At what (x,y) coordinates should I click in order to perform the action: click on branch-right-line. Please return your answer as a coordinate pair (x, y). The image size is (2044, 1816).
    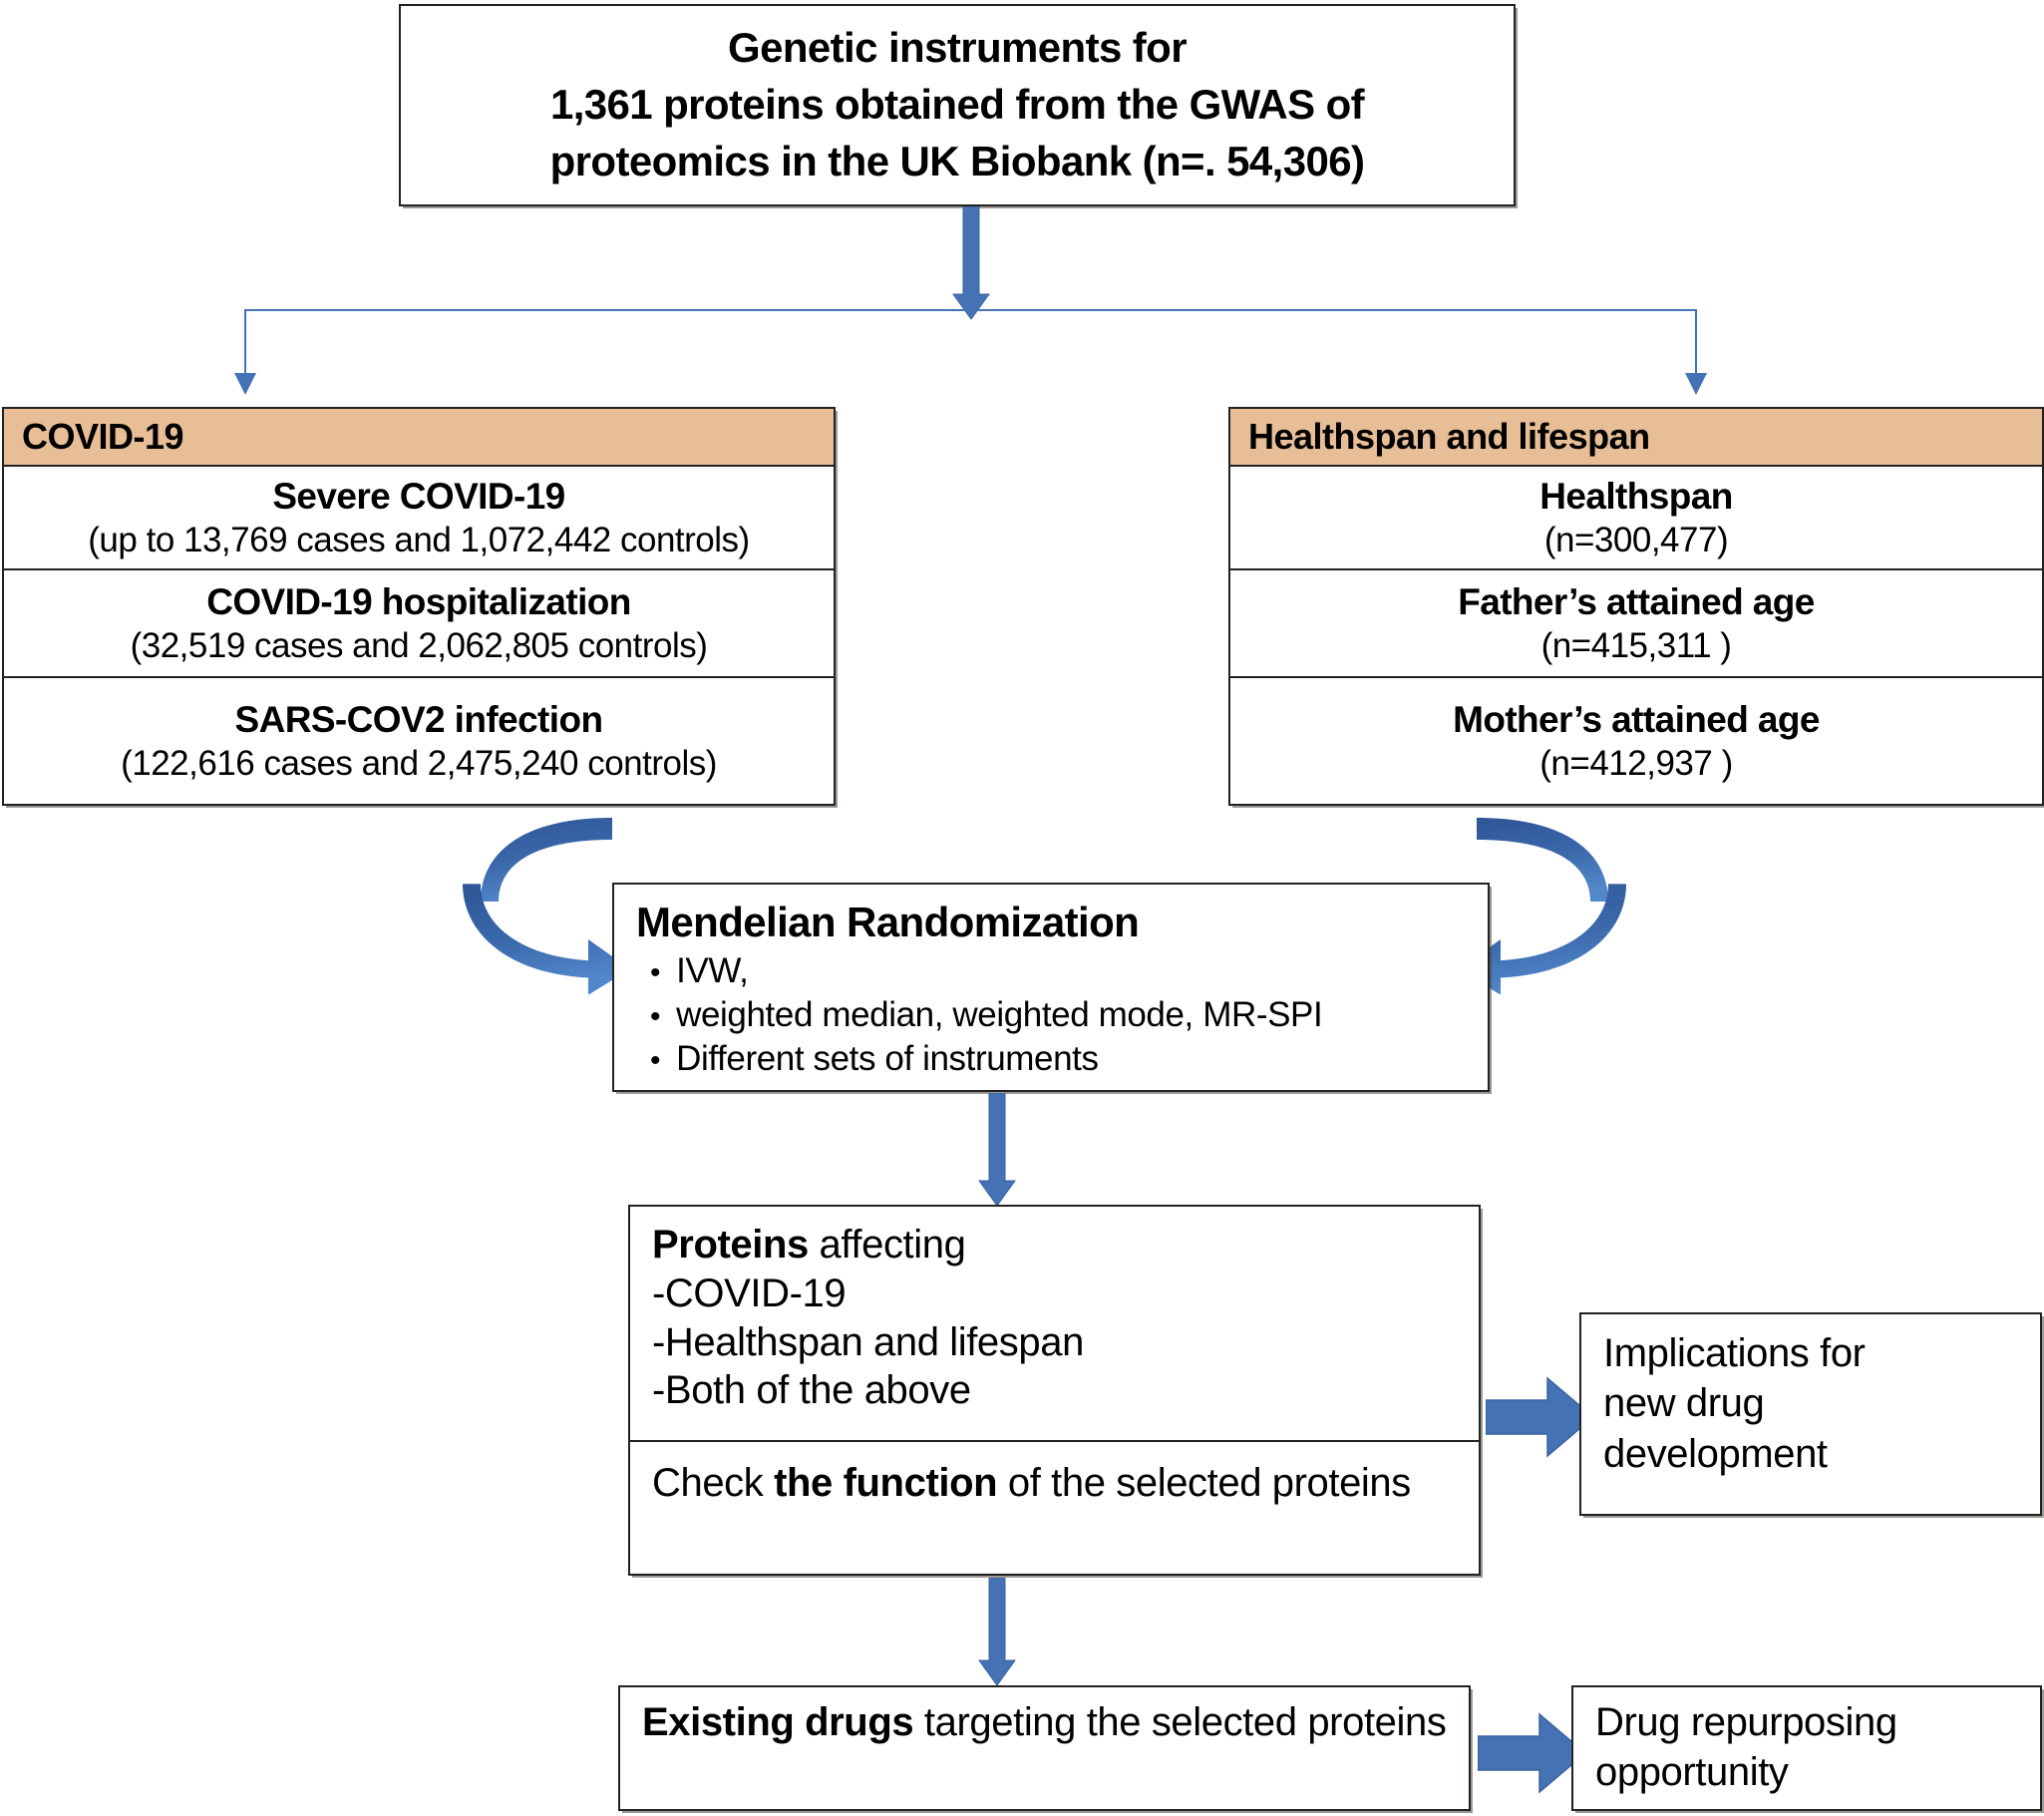
    Looking at the image, I should click on (1696, 343).